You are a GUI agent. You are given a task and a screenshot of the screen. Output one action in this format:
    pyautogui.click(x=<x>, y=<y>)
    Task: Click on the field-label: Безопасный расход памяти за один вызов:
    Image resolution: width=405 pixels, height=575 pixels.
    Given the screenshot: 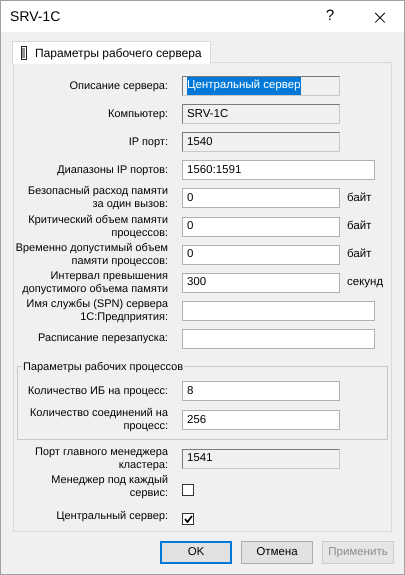 What is the action you would take?
    pyautogui.click(x=97, y=198)
    